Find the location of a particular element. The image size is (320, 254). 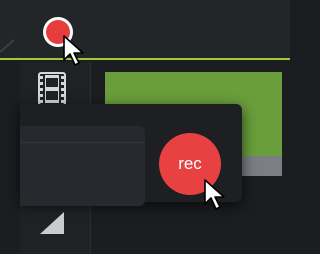

toolbar-divider is located at coordinates (7, 46).